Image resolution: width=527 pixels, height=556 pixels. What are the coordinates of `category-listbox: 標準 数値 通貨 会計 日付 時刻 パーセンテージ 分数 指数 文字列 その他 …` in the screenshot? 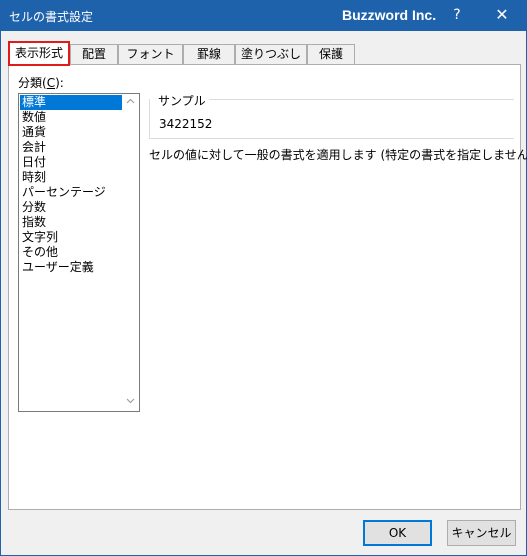 It's located at (79, 252).